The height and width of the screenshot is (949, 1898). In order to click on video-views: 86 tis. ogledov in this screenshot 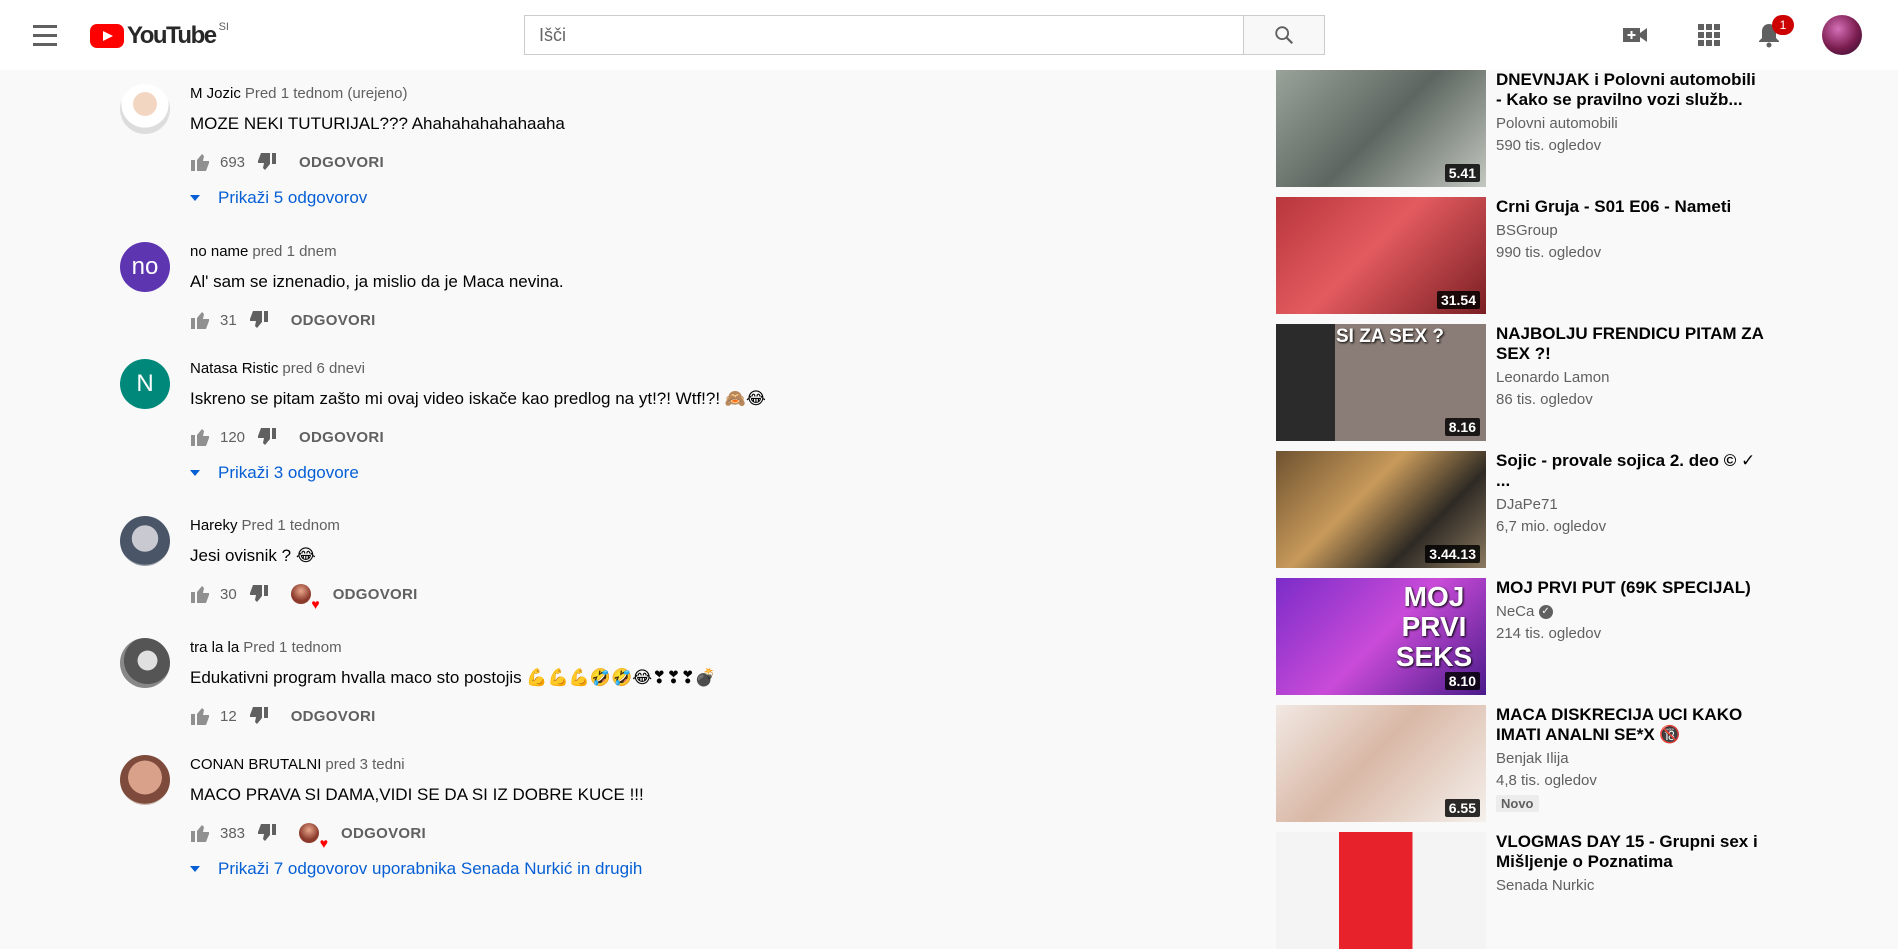, I will do `click(1544, 399)`.